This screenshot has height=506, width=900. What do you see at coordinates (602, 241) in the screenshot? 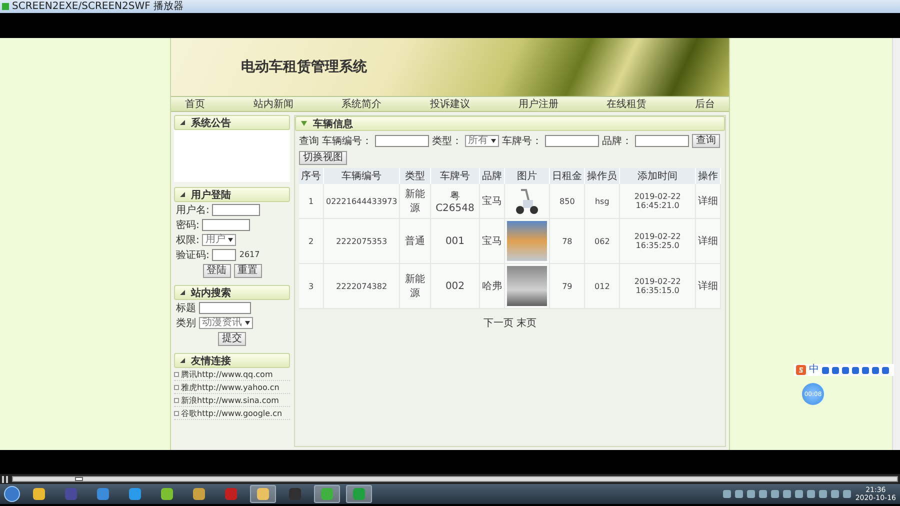
I see `table-cell: 062` at bounding box center [602, 241].